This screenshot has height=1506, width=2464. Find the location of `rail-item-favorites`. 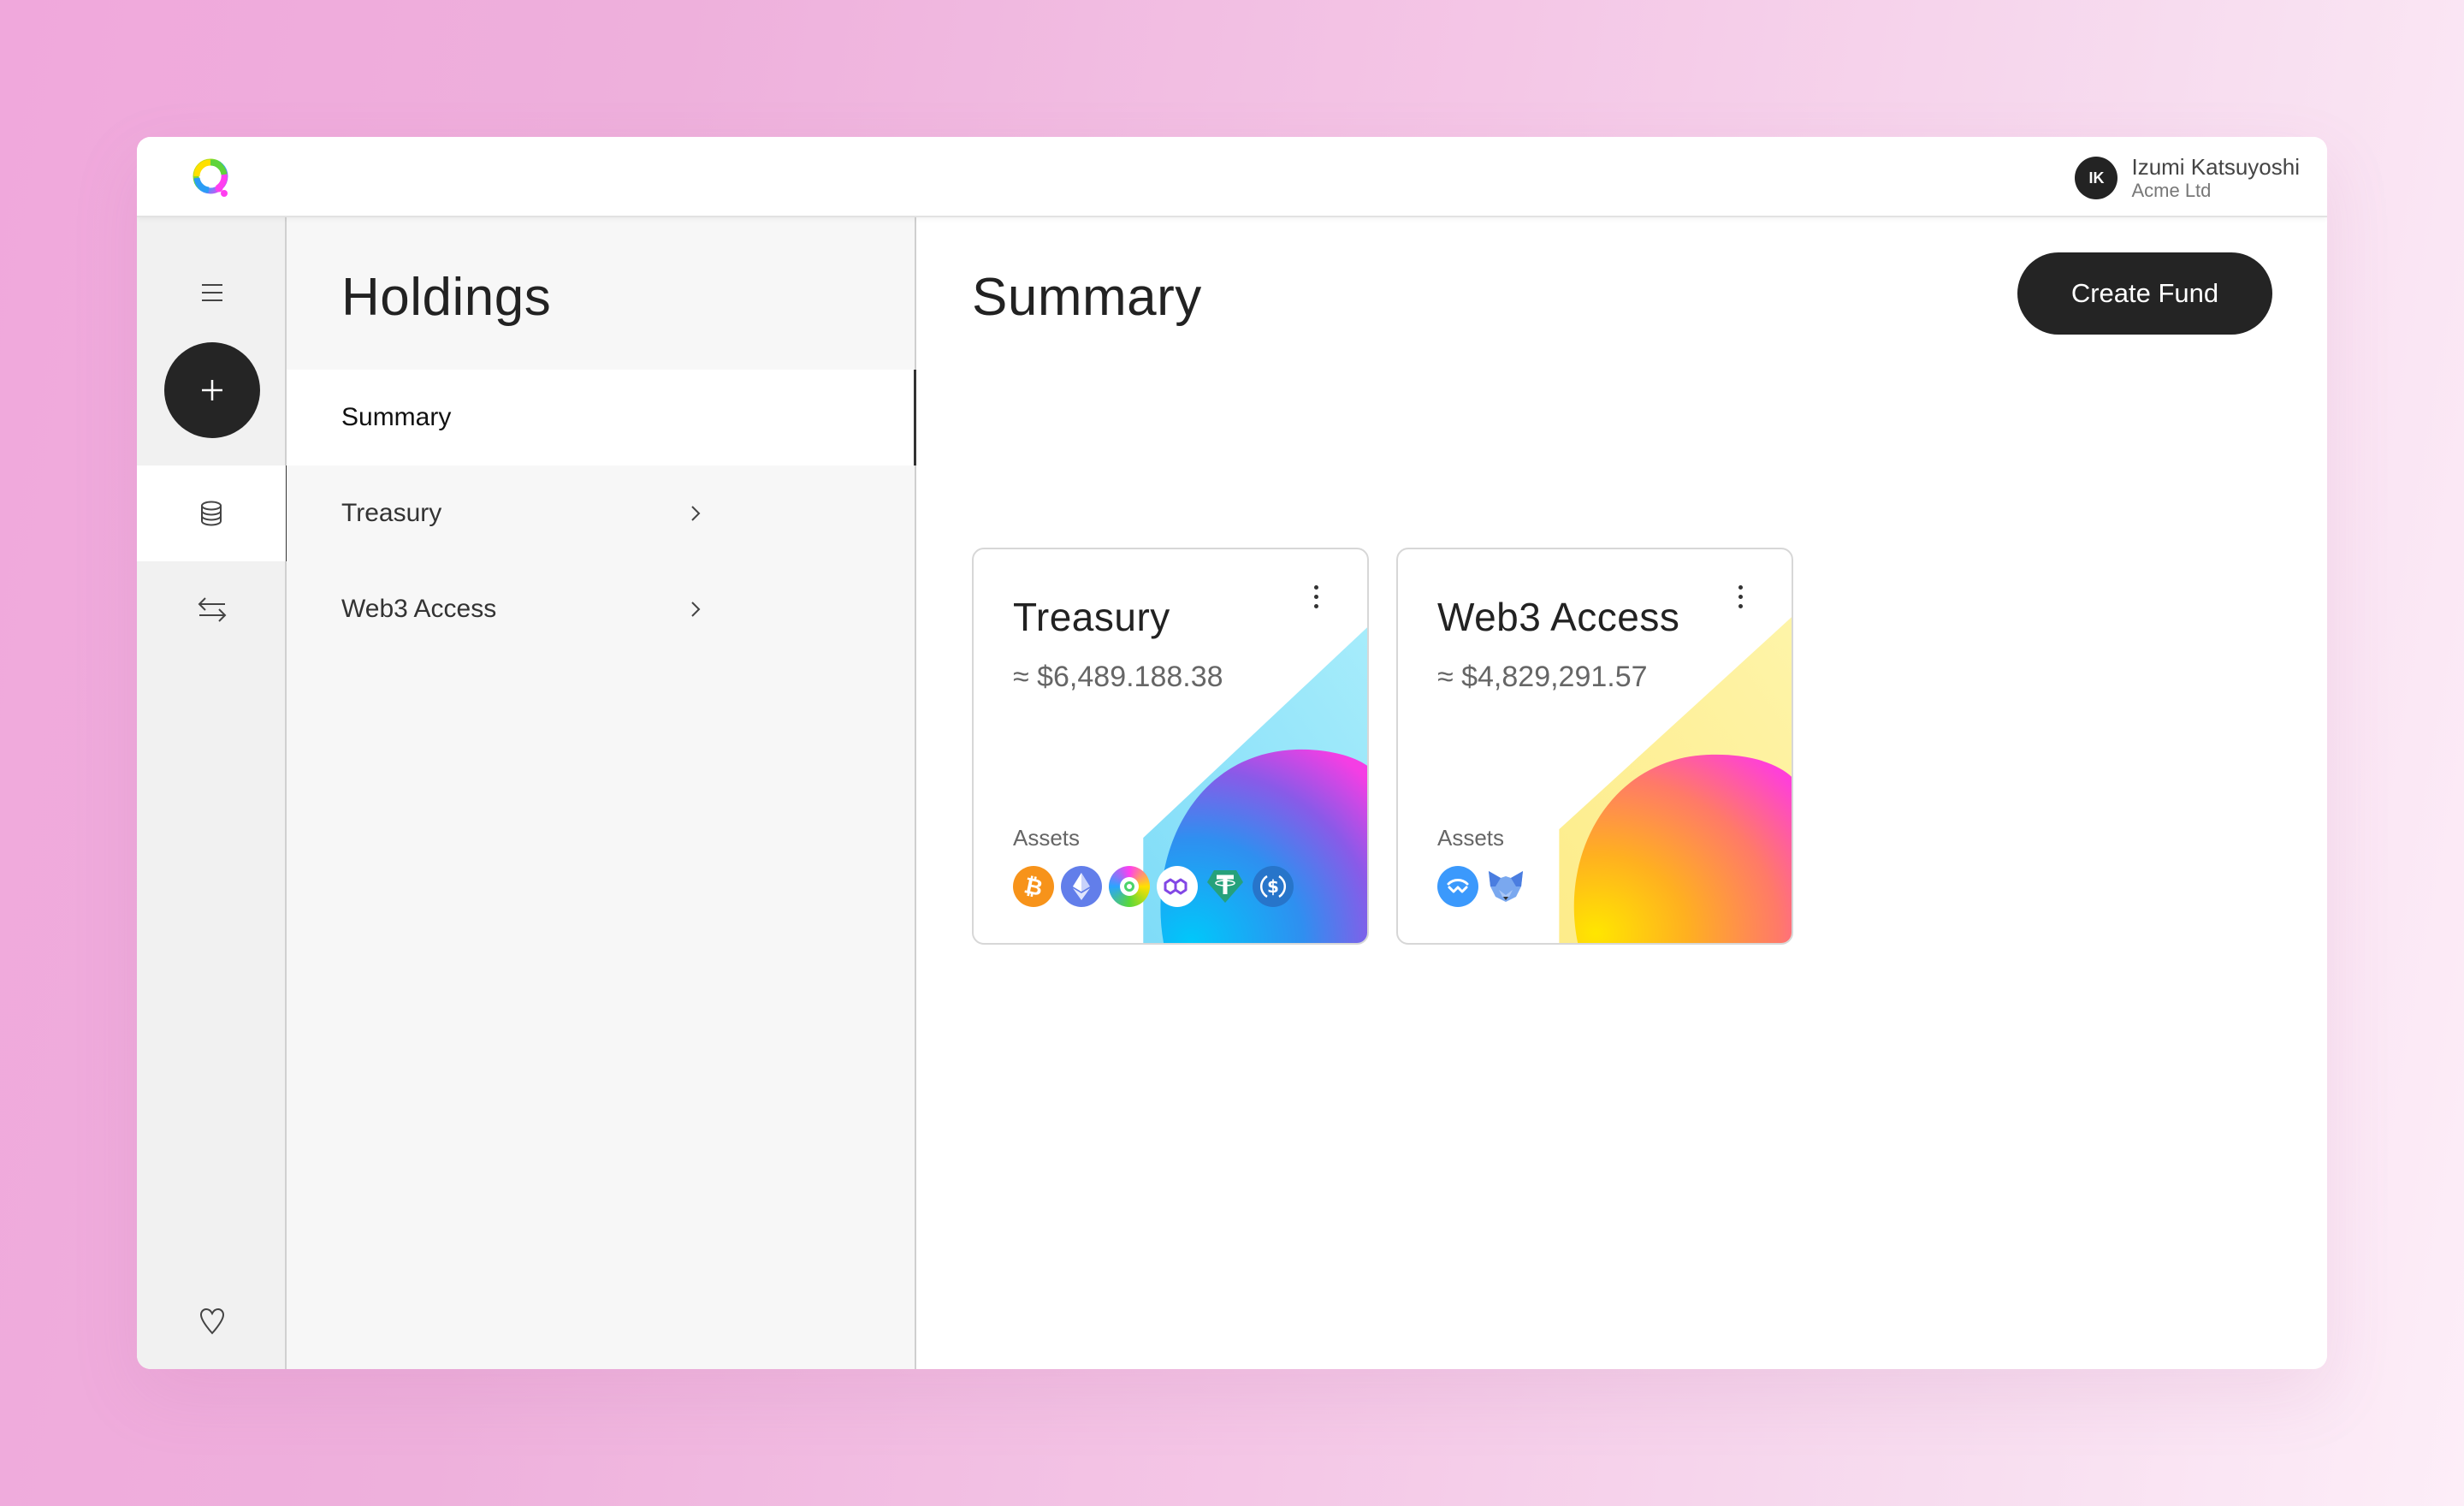

rail-item-favorites is located at coordinates (212, 1321).